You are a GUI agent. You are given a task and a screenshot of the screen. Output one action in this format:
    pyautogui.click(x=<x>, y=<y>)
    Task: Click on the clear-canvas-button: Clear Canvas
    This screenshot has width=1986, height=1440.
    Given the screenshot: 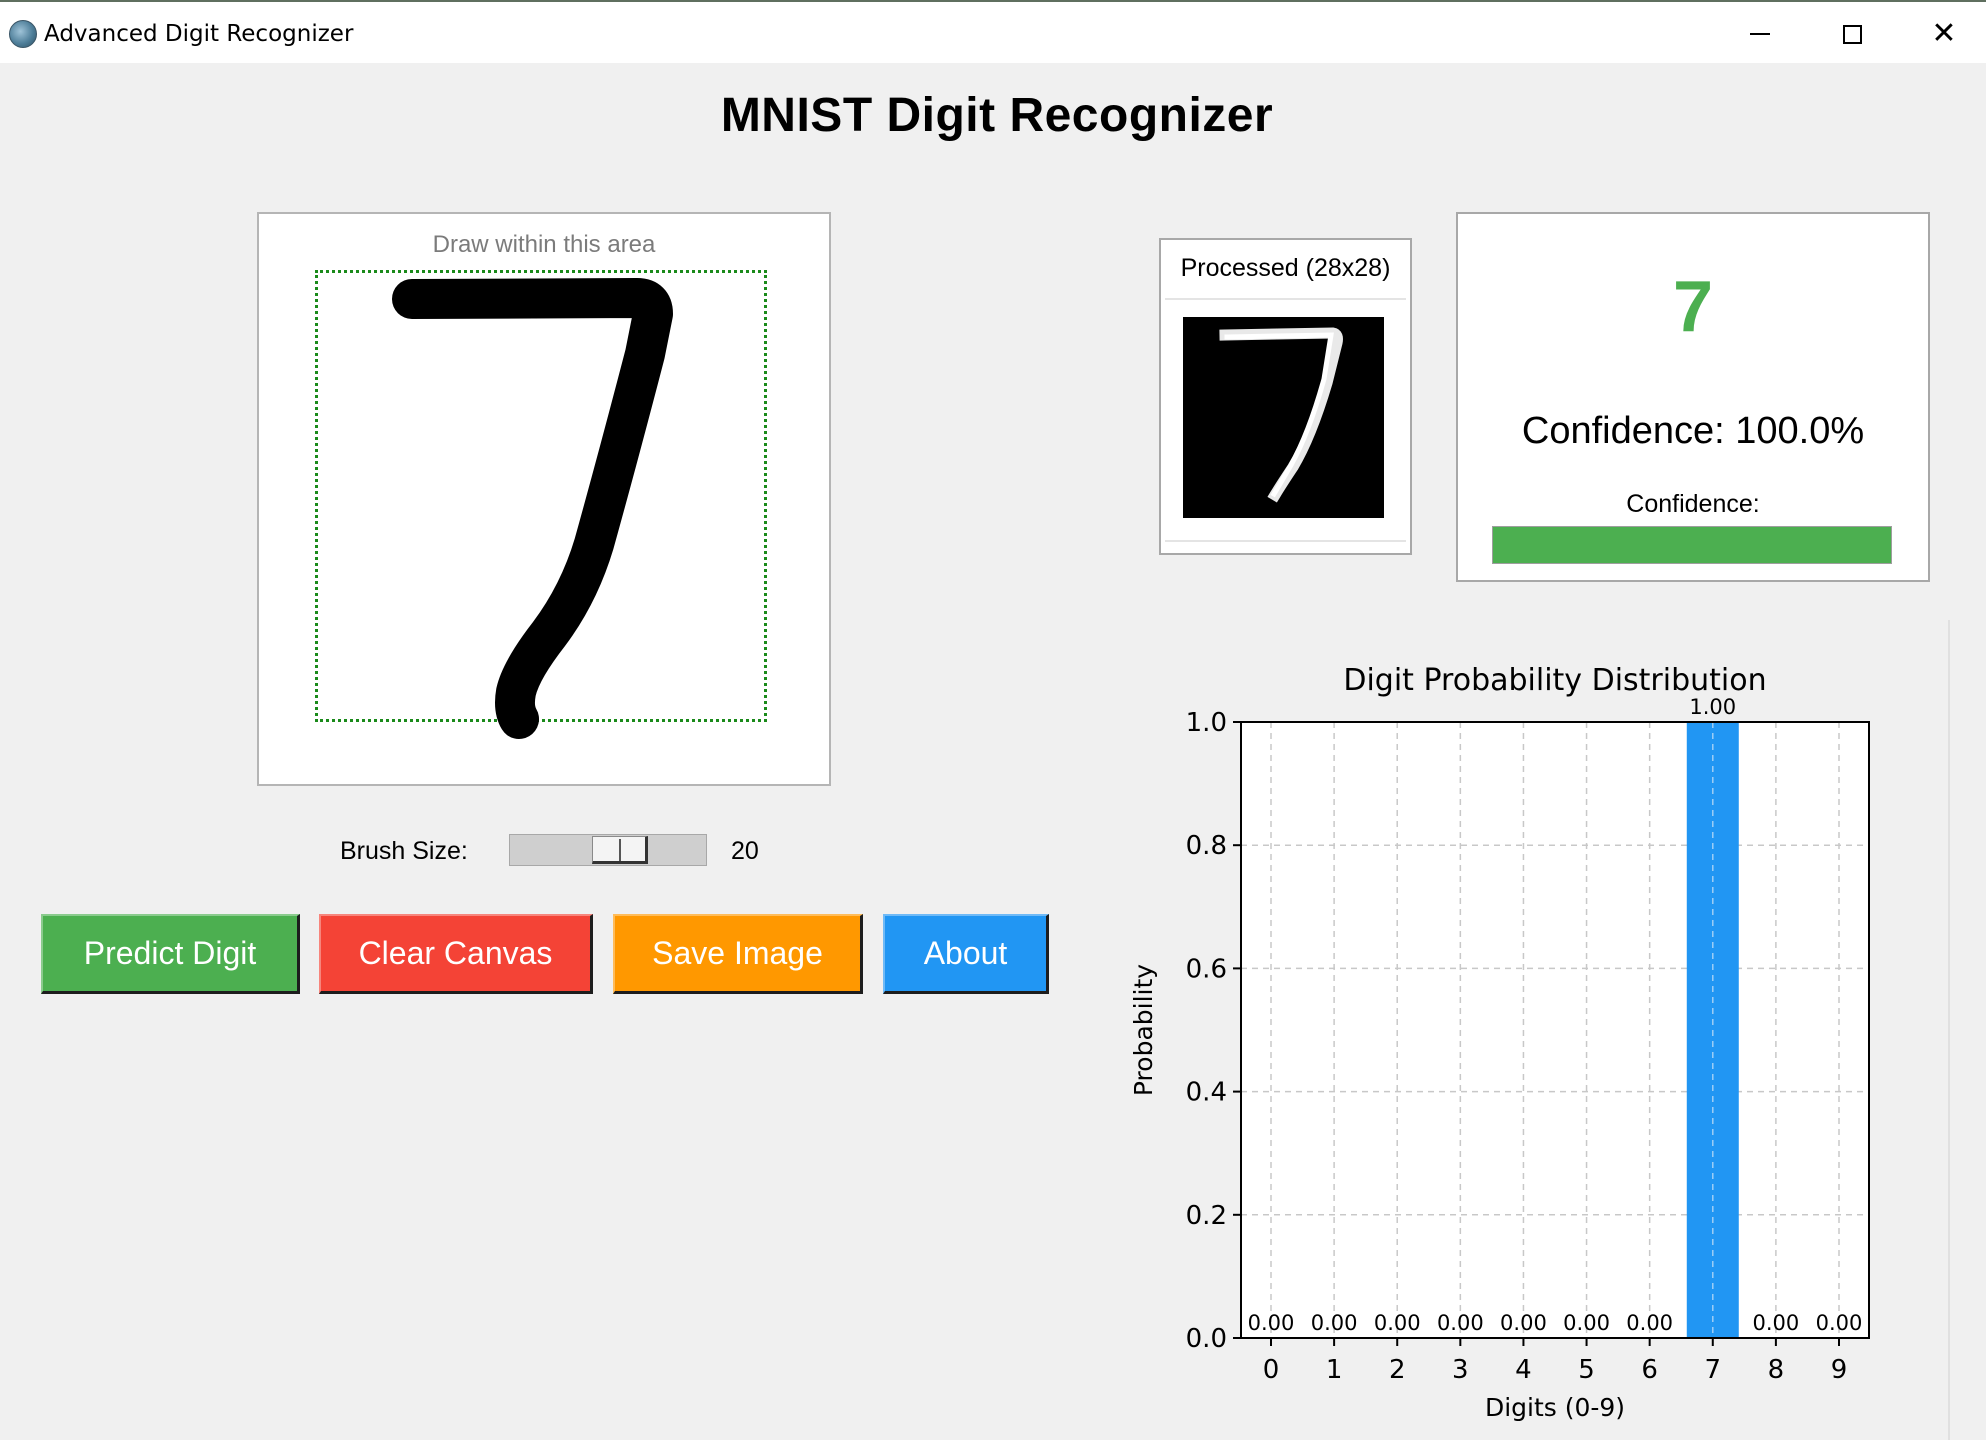 What is the action you would take?
    pyautogui.click(x=456, y=954)
    